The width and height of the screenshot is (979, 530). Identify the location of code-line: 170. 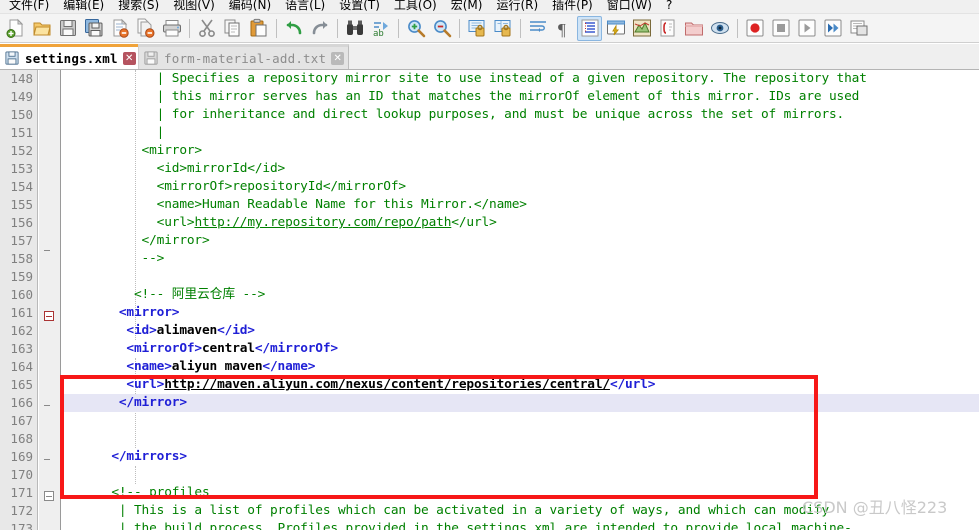
(489, 475).